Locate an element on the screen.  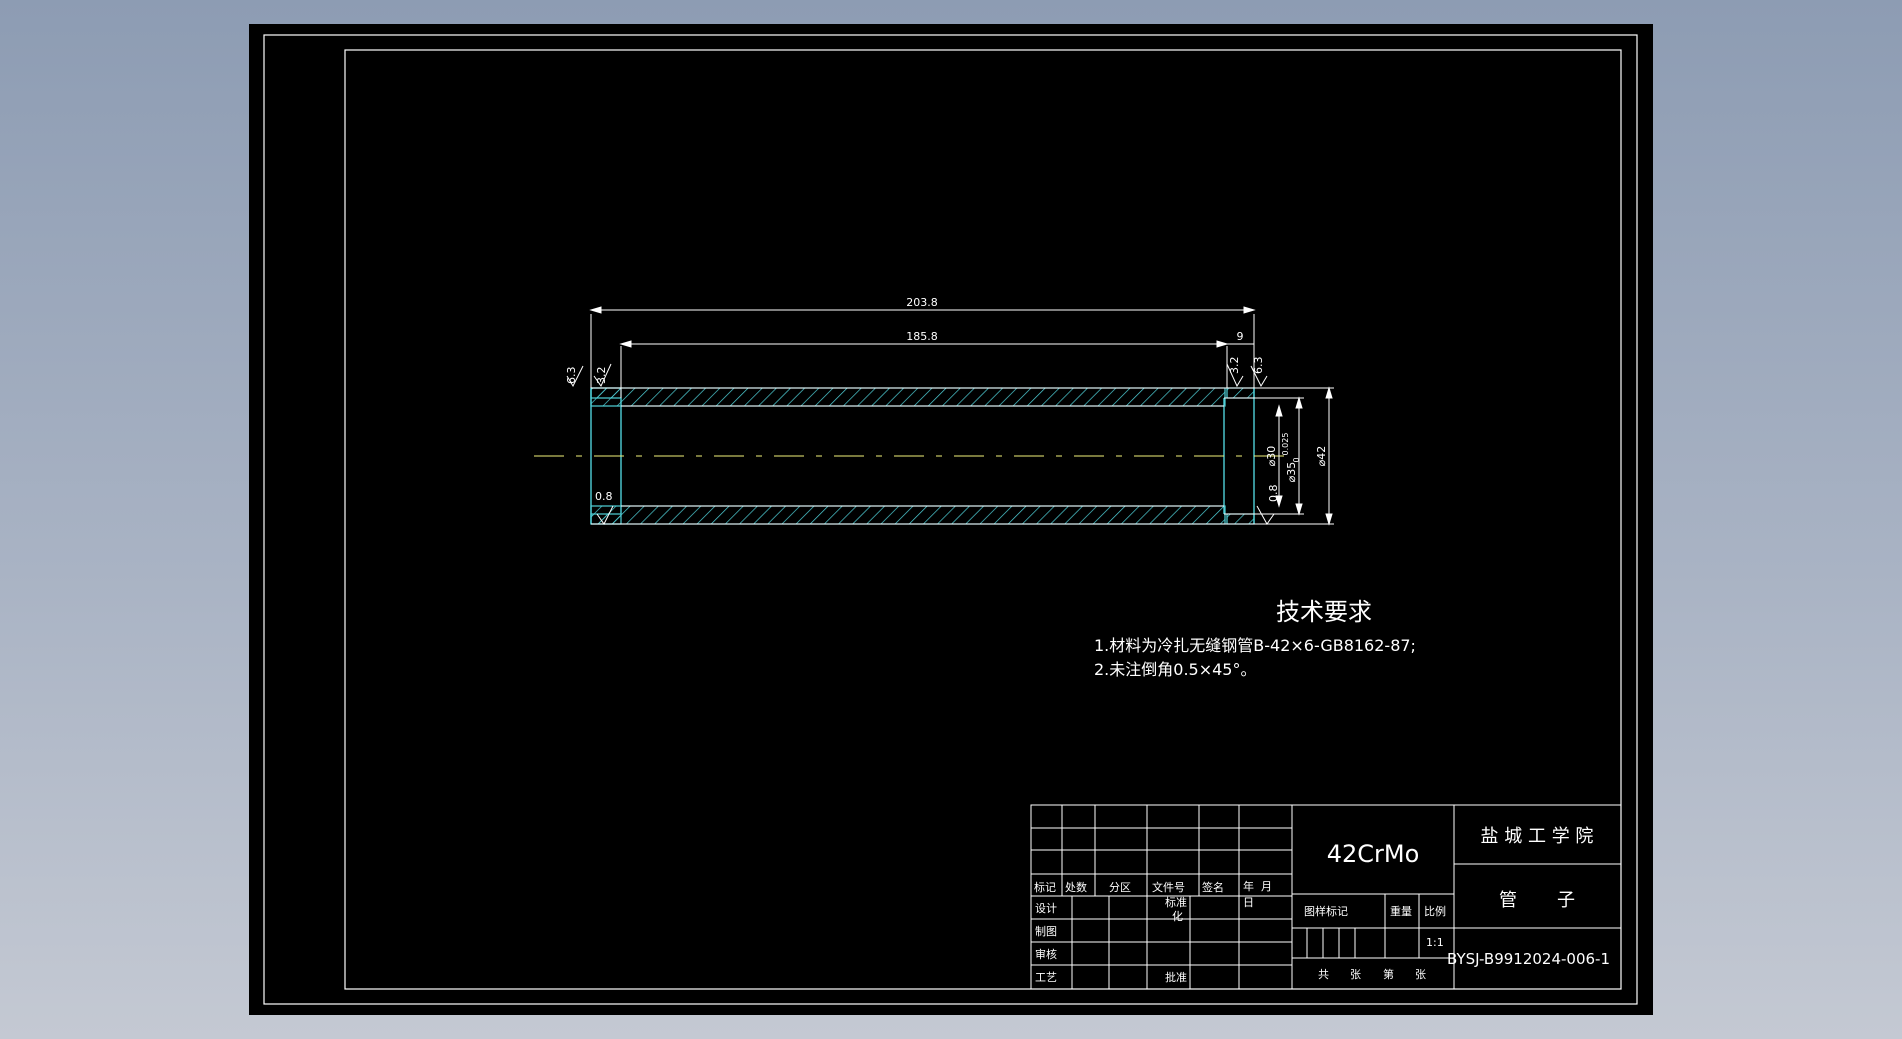
hdr-wenjianhao: 文件号 is located at coordinates (1168, 887).